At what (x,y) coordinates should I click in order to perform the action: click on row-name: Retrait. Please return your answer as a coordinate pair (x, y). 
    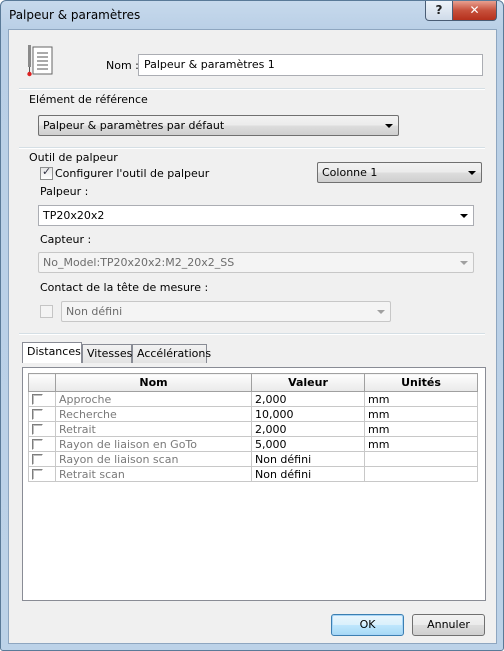
    Looking at the image, I should click on (153, 429).